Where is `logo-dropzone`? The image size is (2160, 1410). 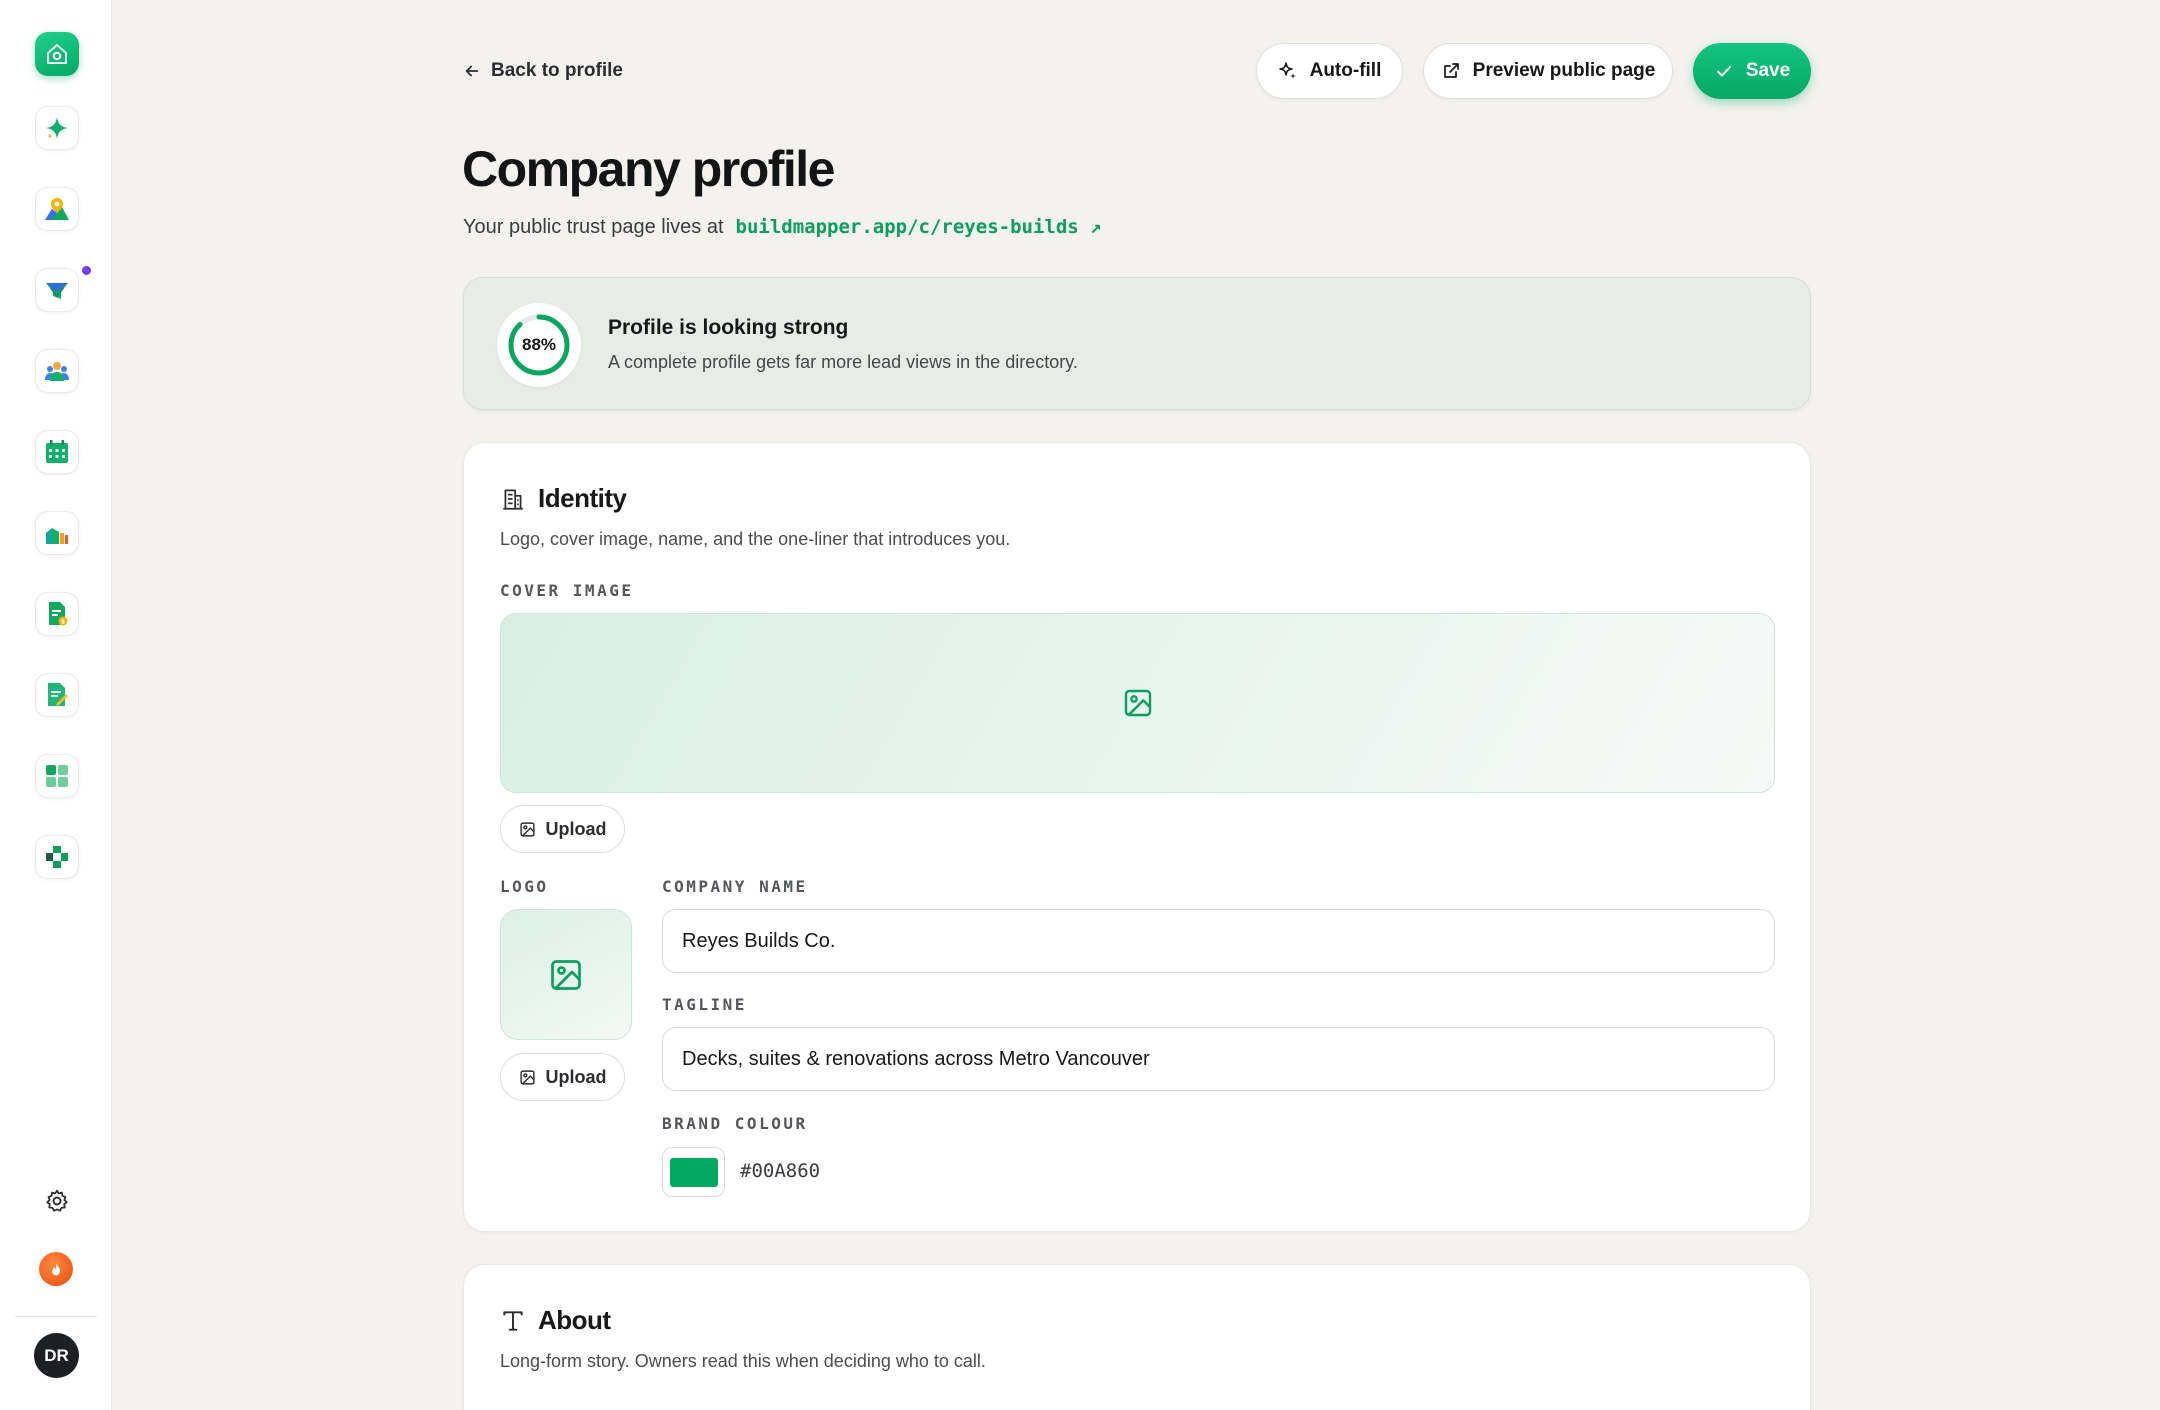
logo-dropzone is located at coordinates (566, 974).